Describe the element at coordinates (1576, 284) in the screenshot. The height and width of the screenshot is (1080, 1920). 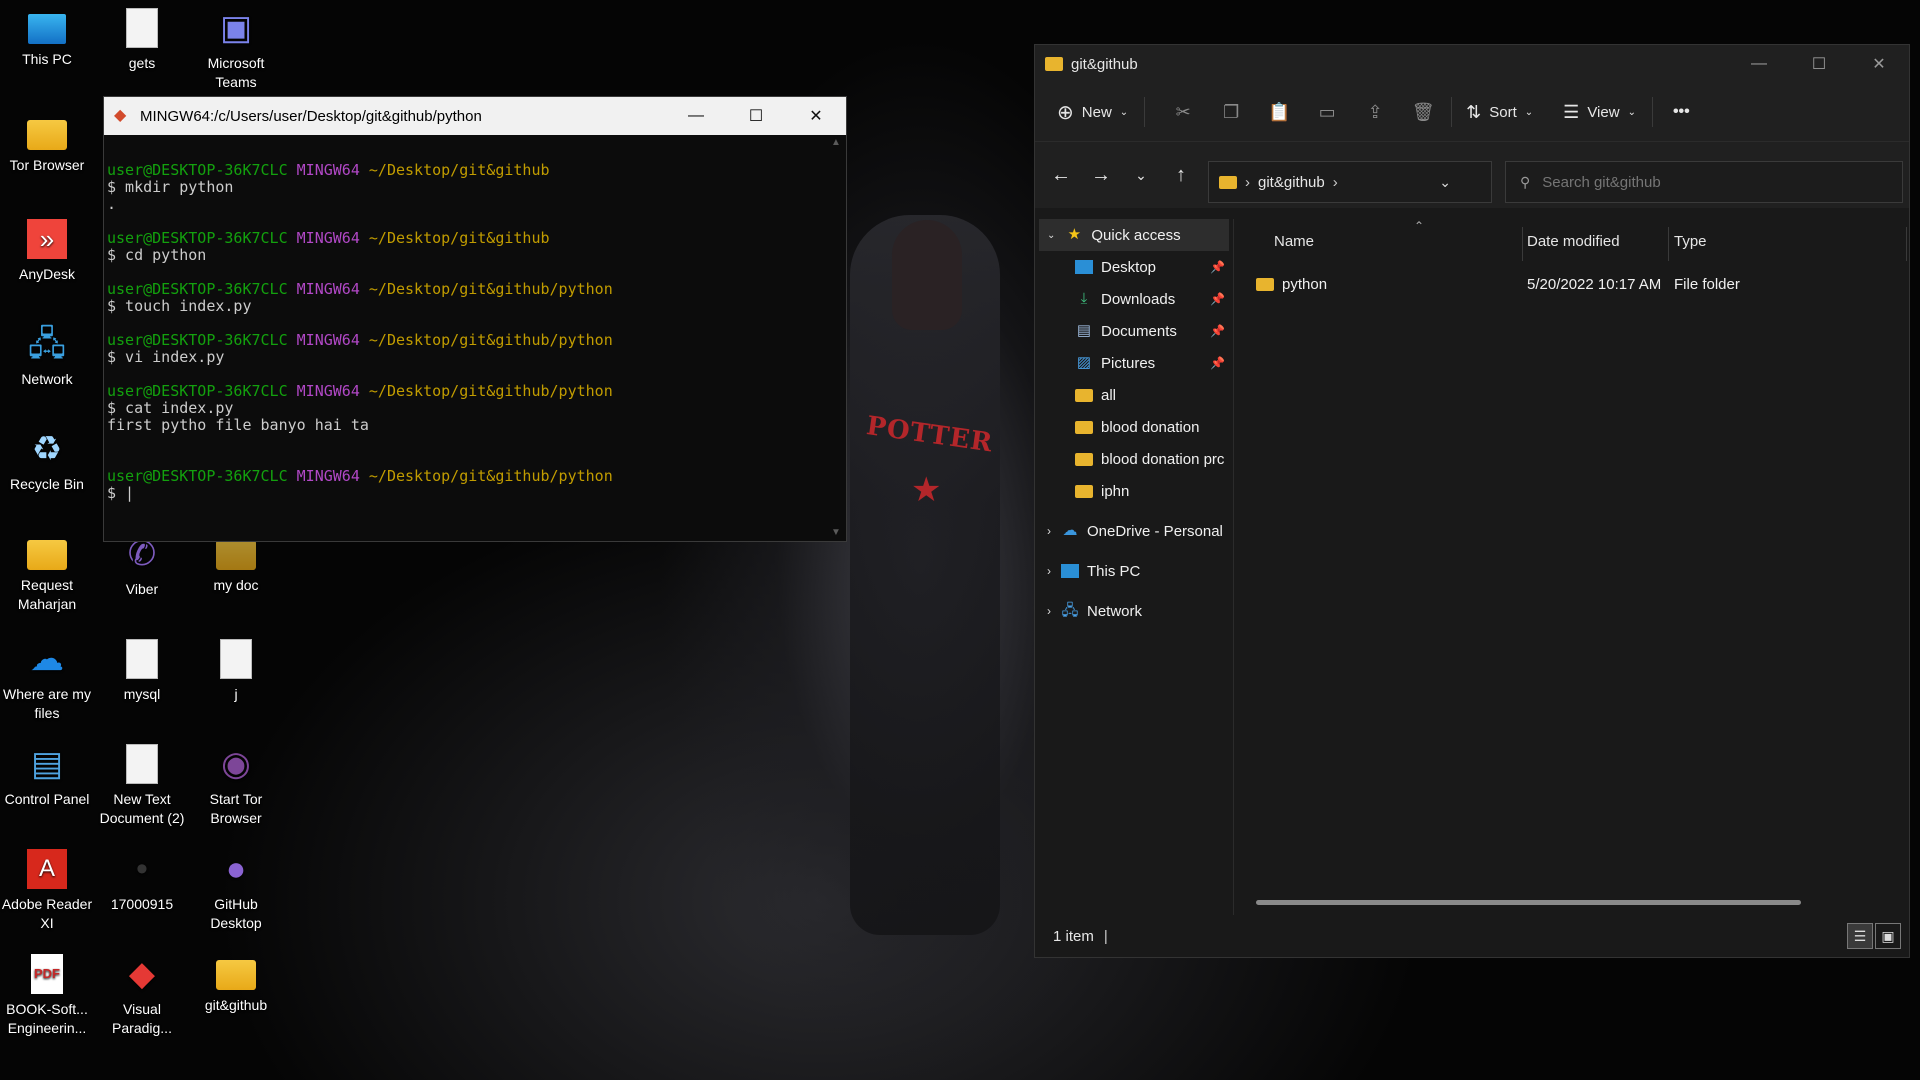
I see `file-row: python 5/20/2022 10:17 AM File folder` at that location.